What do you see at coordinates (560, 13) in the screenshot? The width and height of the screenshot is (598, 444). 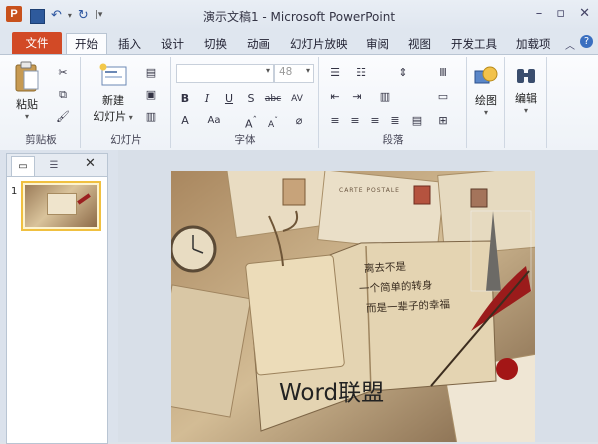 I see `maximize-icon: ▫` at bounding box center [560, 13].